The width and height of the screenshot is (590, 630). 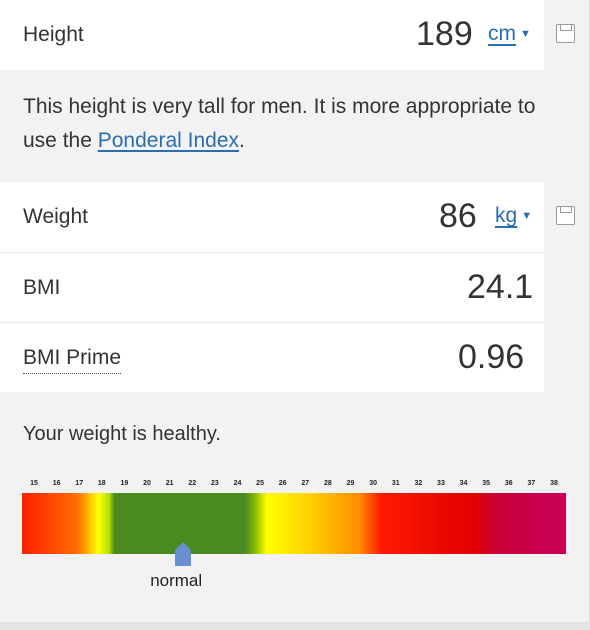 I want to click on weight-label: Weight, so click(x=55, y=216).